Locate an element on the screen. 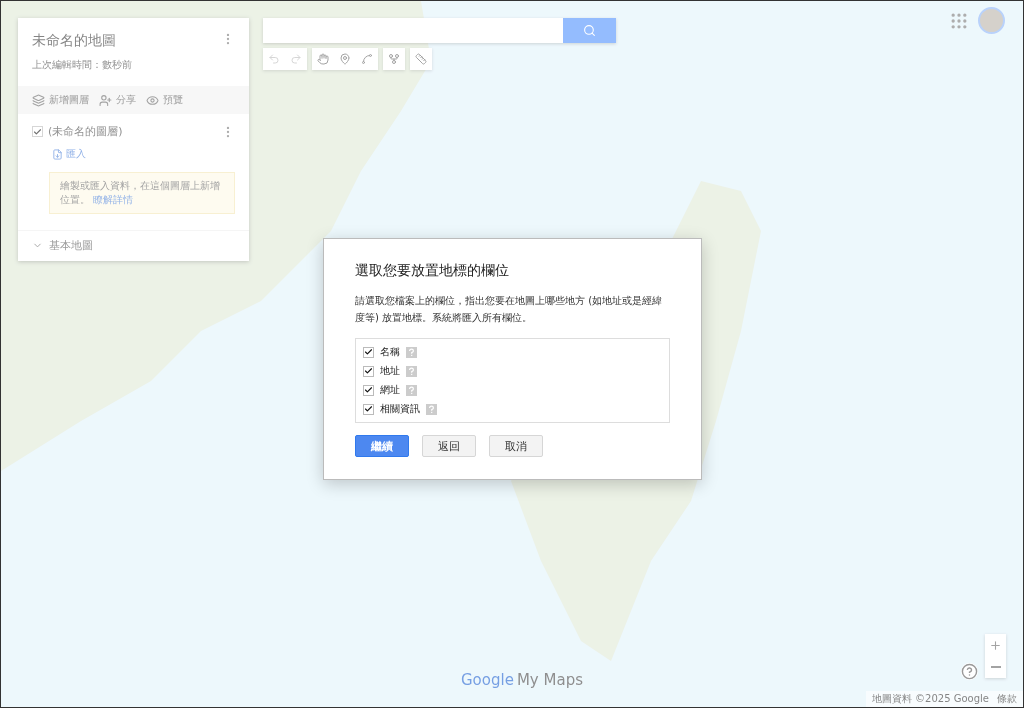 The image size is (1024, 708). import-link: 匯入 is located at coordinates (69, 154).